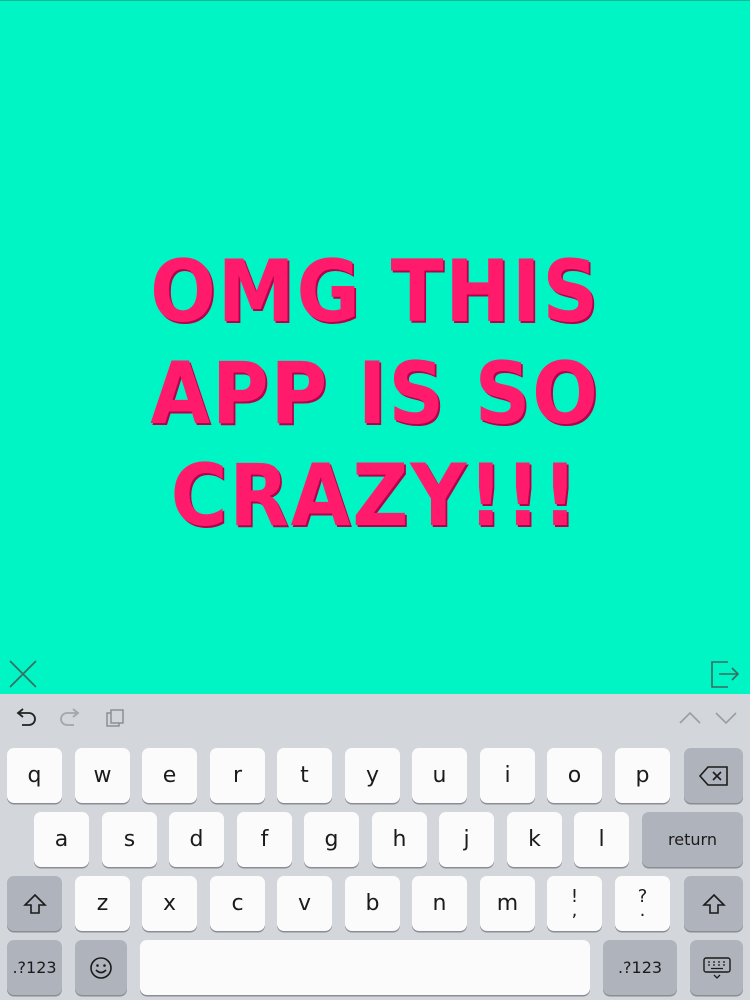 The height and width of the screenshot is (1000, 750). I want to click on hide-keyboard-key, so click(716, 967).